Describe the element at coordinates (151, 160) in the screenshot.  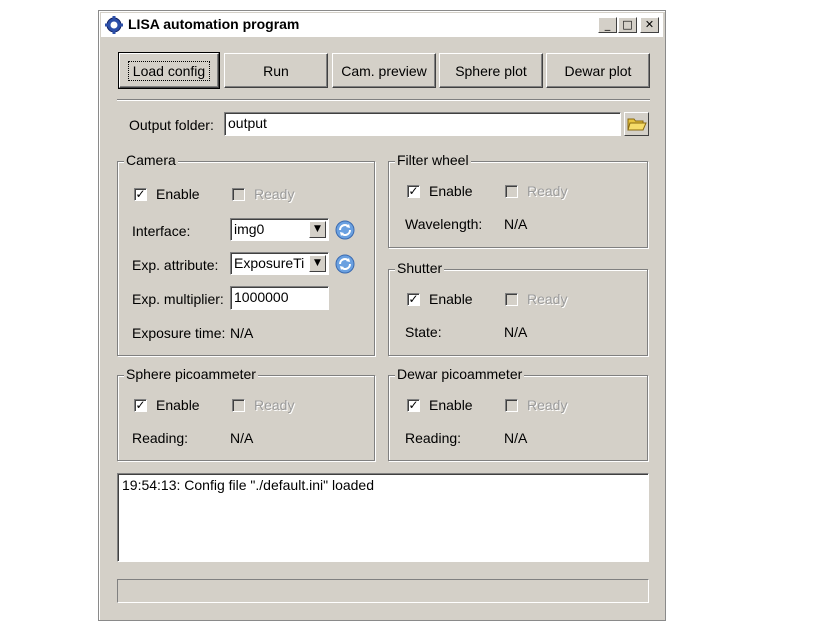
I see `camera-group-title: Camera` at that location.